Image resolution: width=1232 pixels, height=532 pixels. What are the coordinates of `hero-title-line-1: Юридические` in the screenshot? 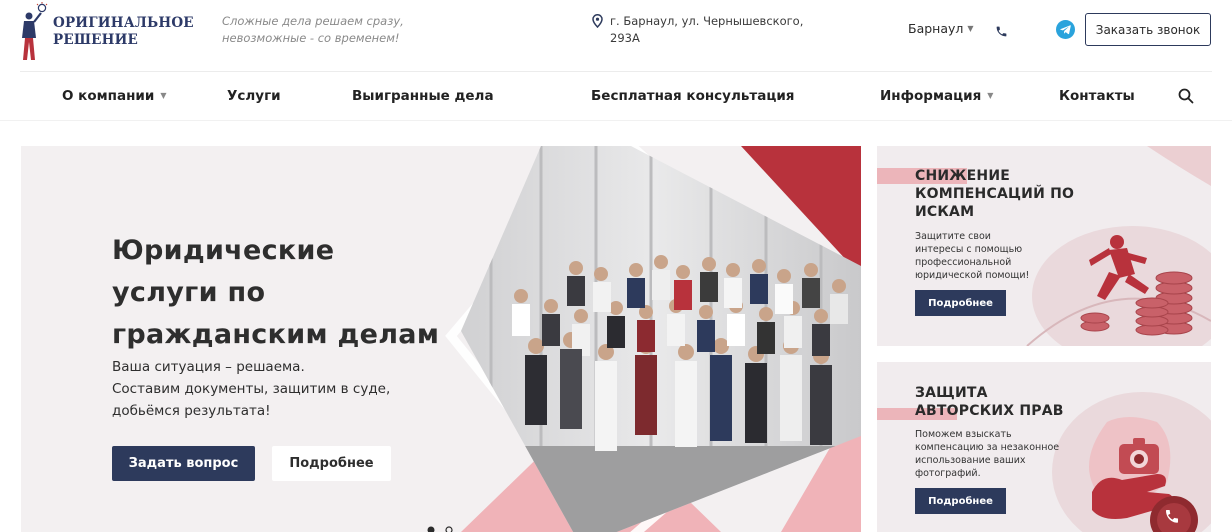 It's located at (223, 250).